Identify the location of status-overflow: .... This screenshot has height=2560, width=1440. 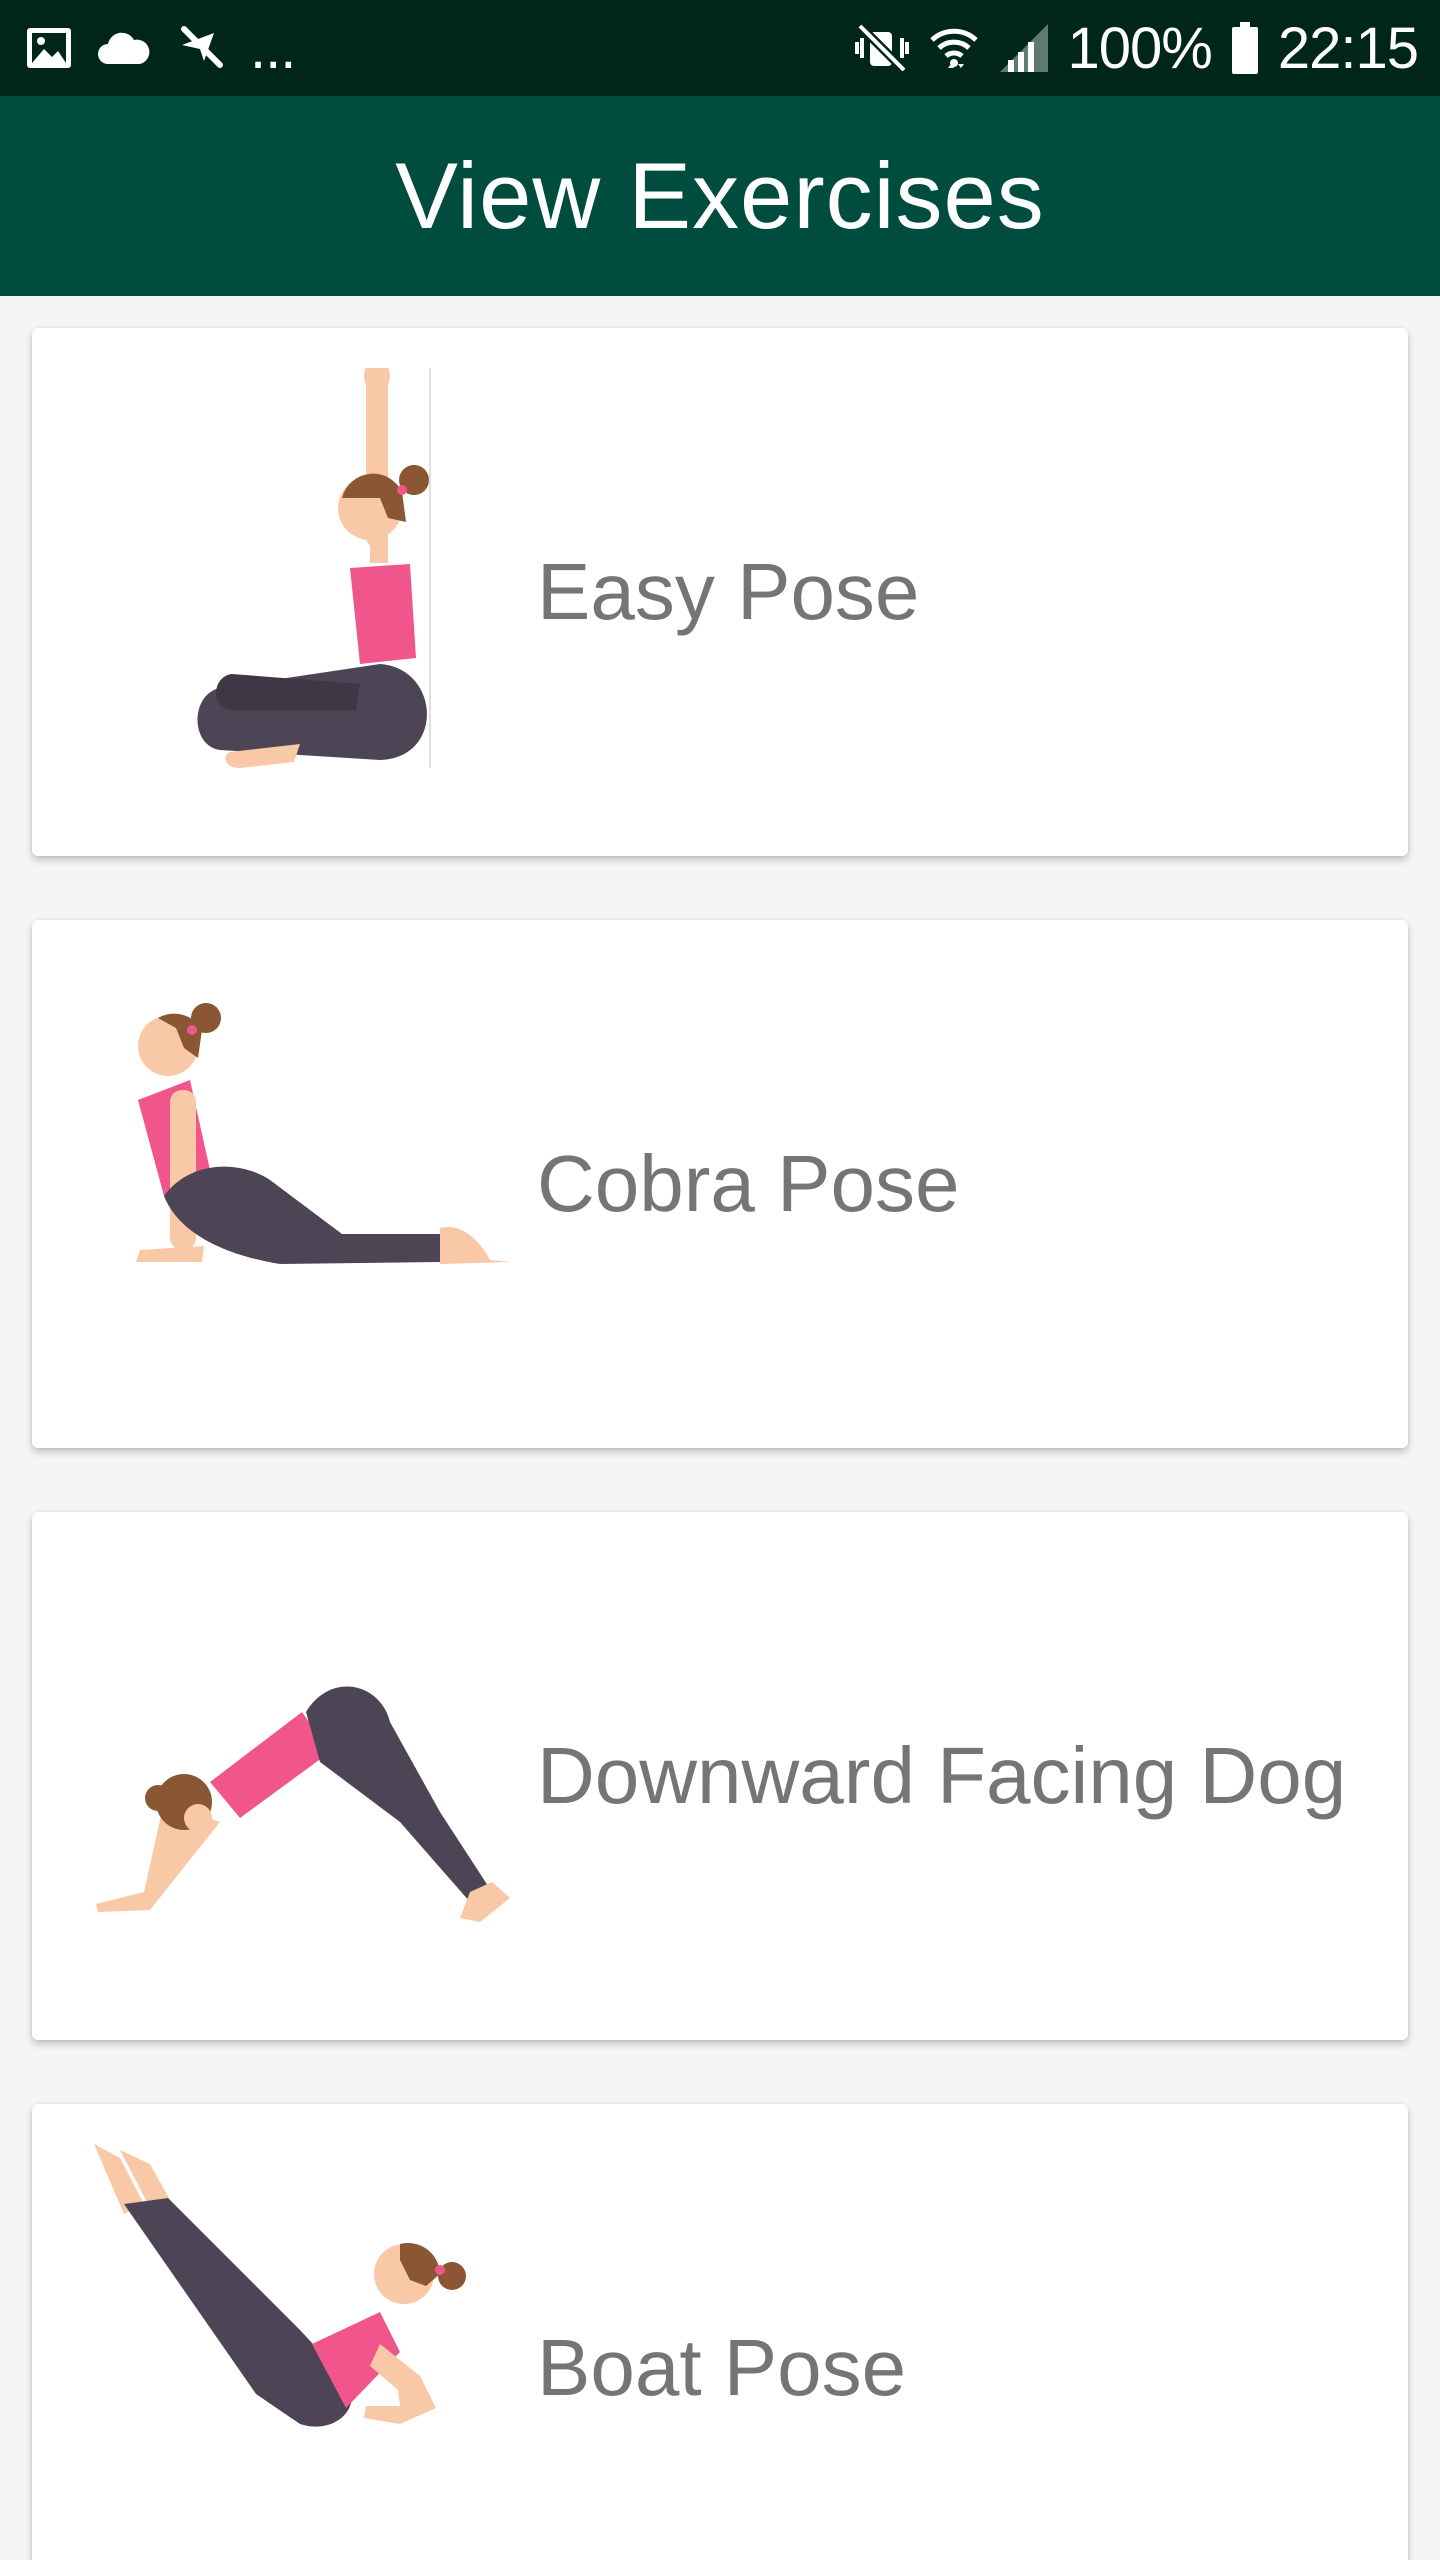
(273, 48).